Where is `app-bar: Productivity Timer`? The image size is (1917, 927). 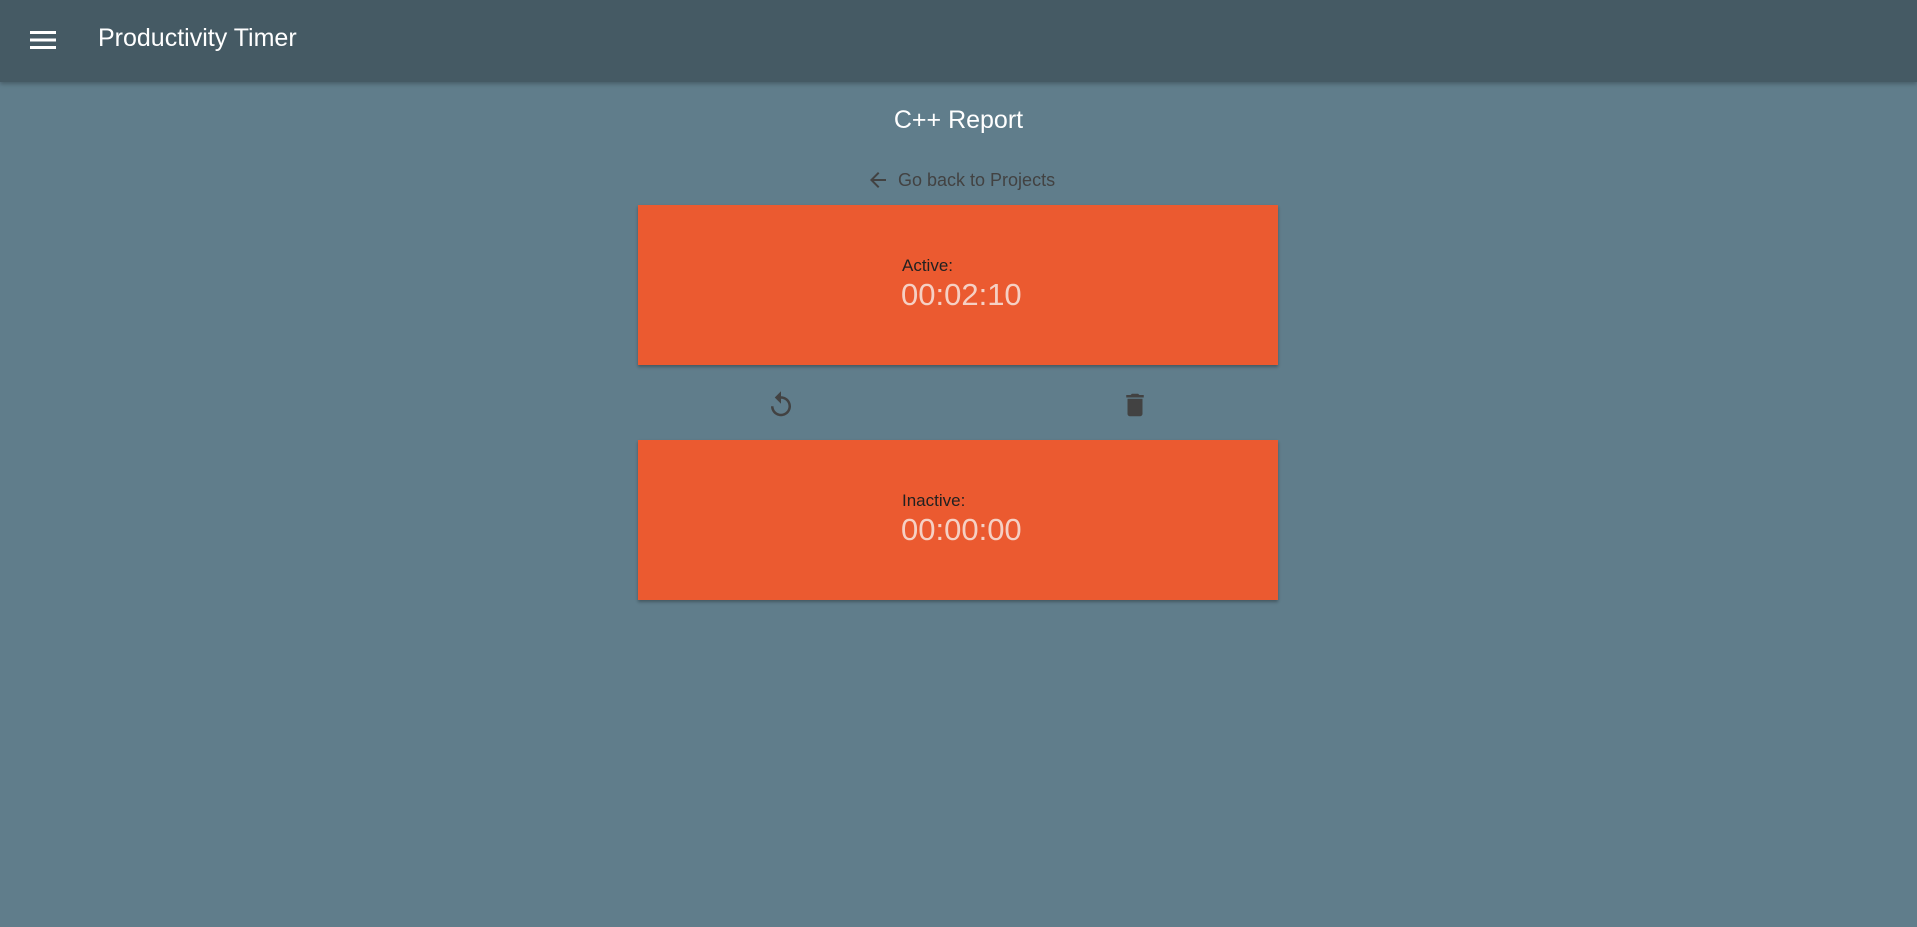 app-bar: Productivity Timer is located at coordinates (958, 41).